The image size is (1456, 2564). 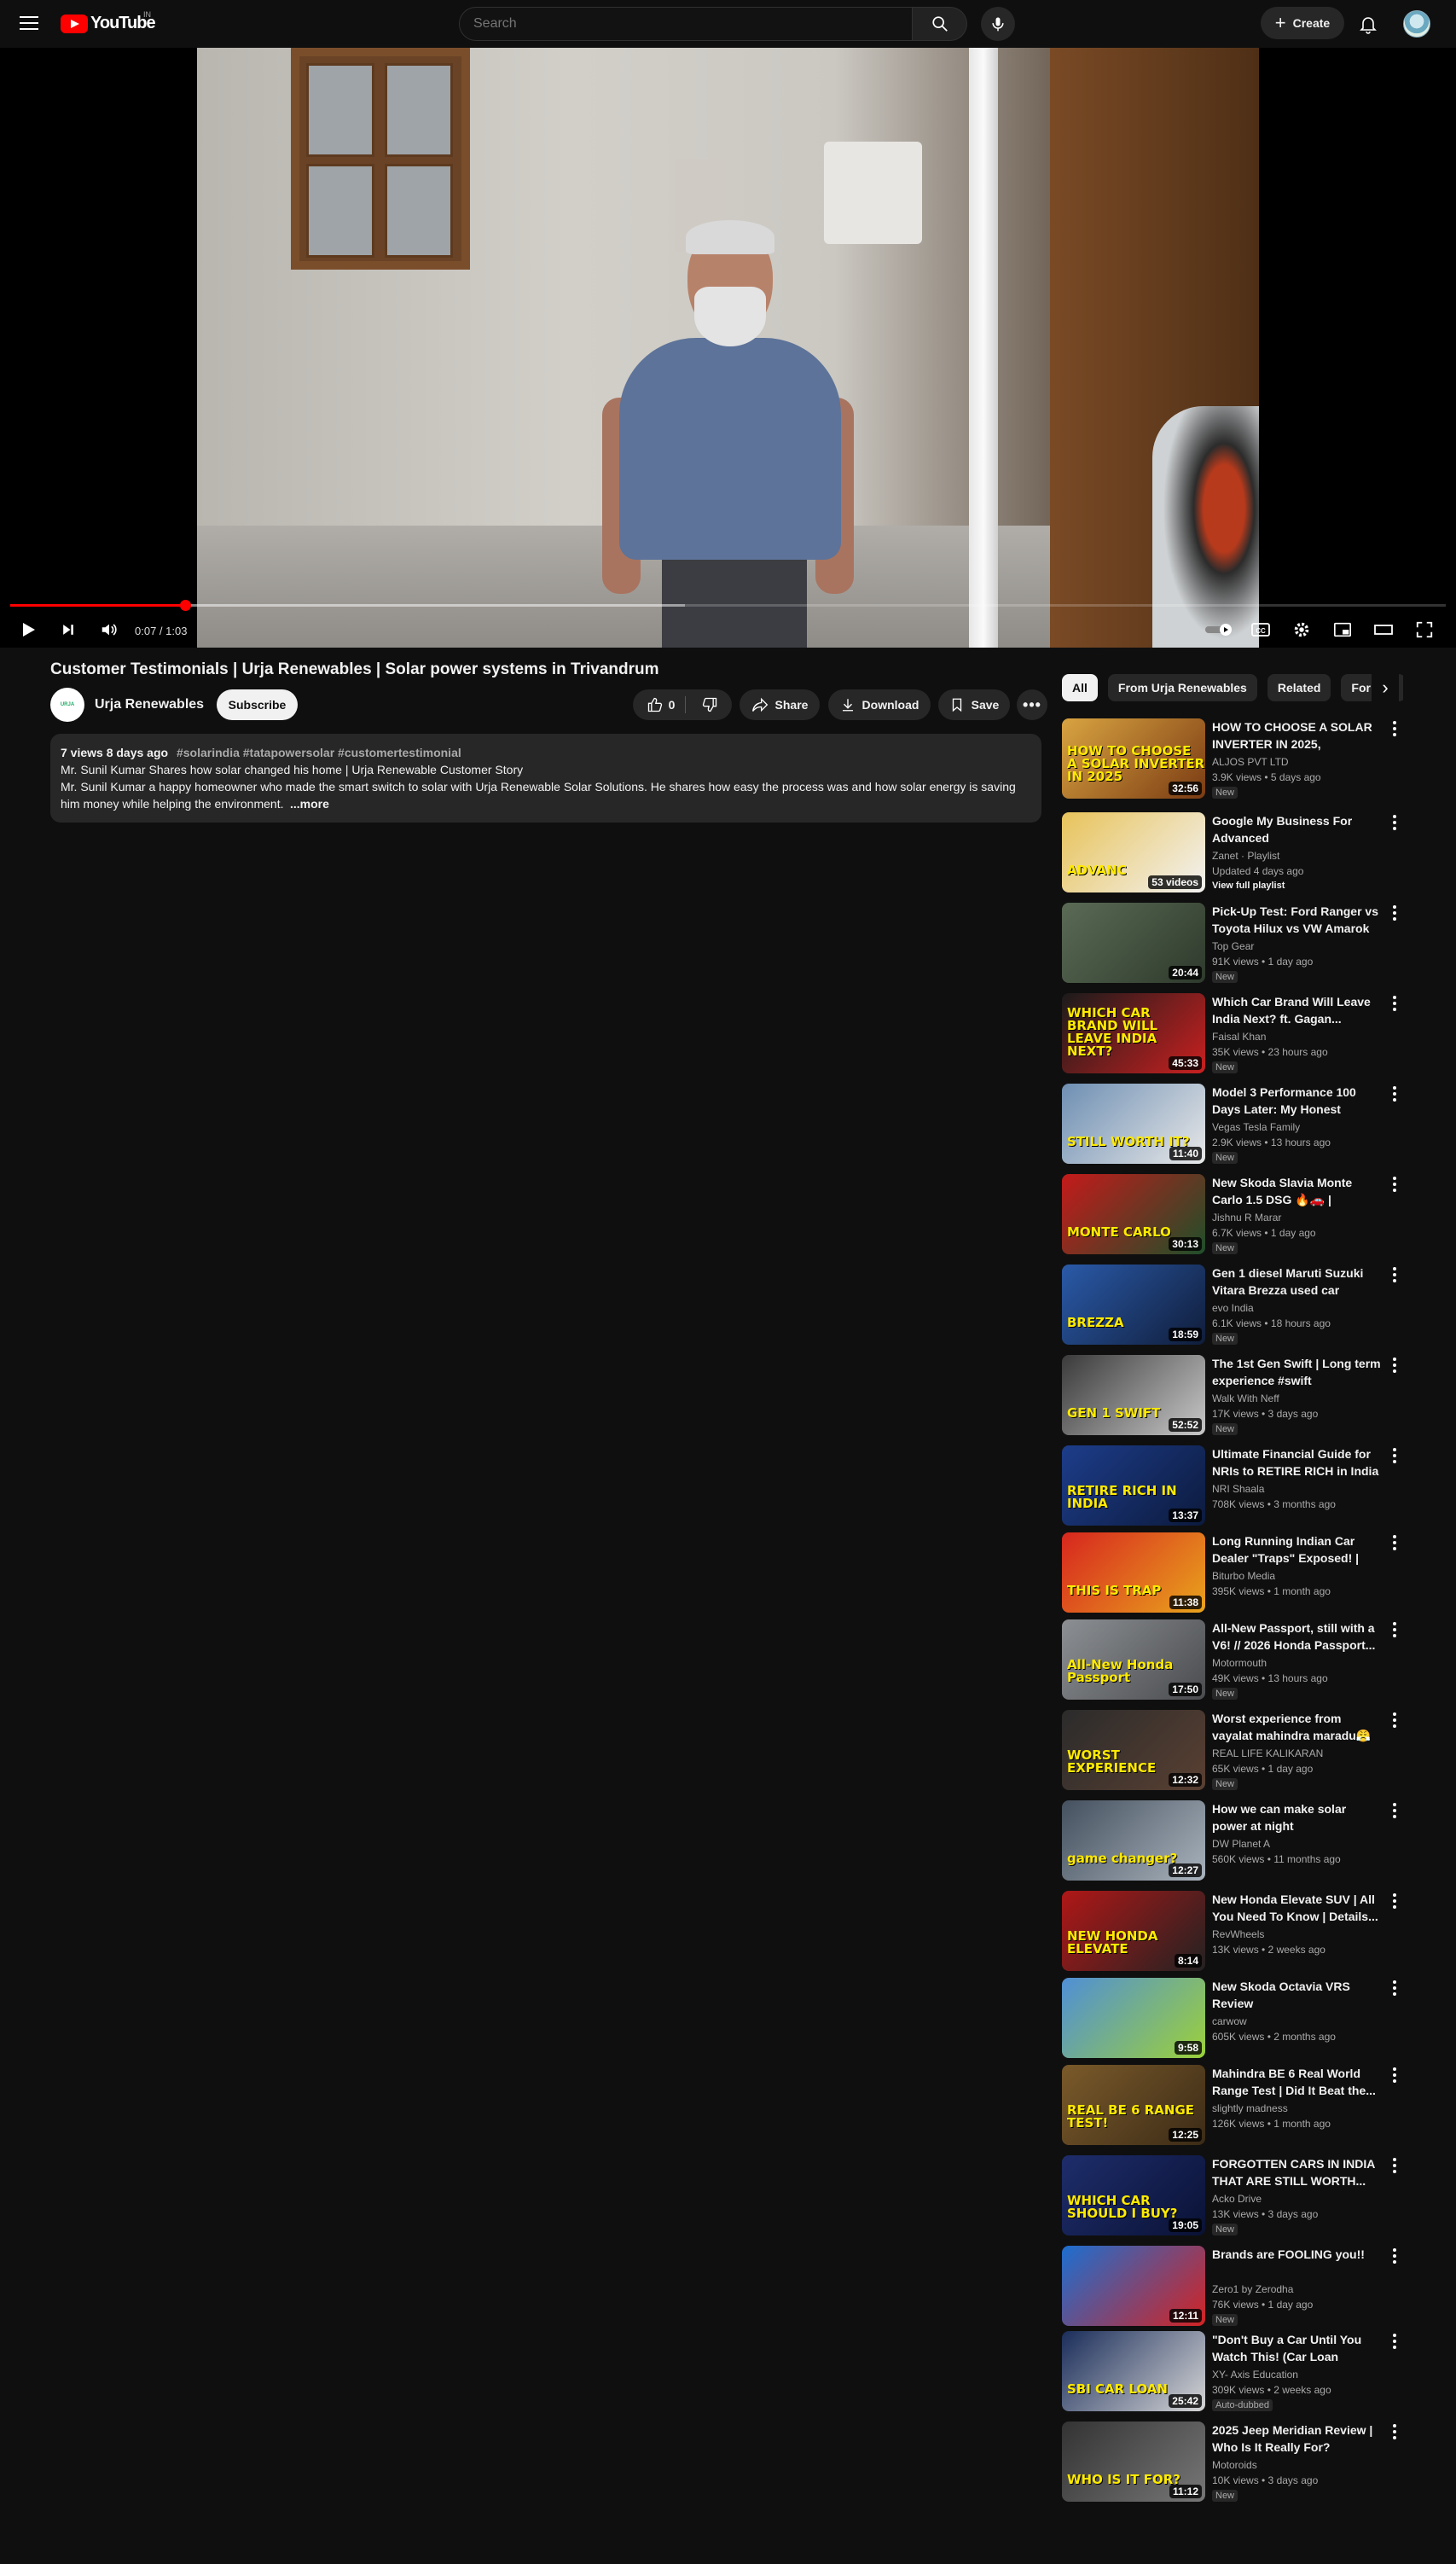 What do you see at coordinates (1133, 1305) in the screenshot?
I see `video-thumbnail: BREZZA 18:59` at bounding box center [1133, 1305].